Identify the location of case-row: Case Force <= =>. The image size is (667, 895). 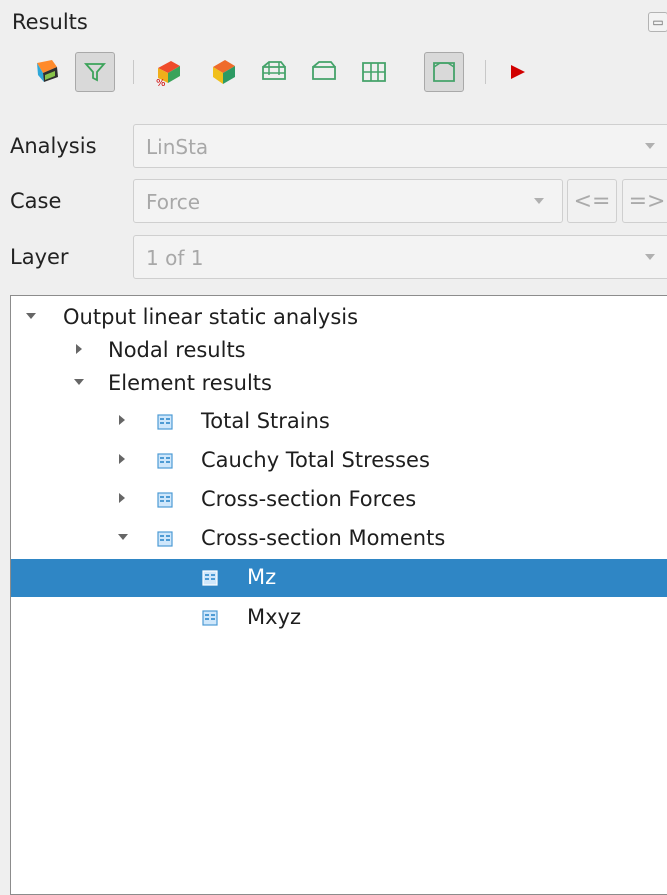
(333, 202).